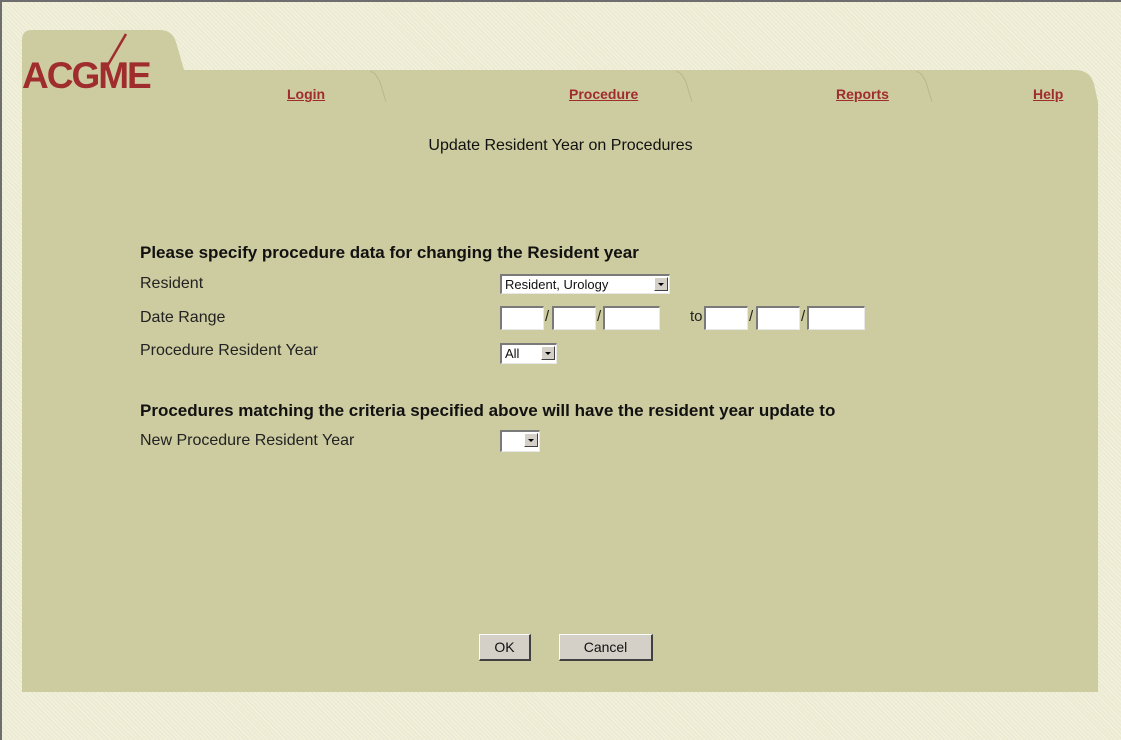  Describe the element at coordinates (862, 94) in the screenshot. I see `tab-reports: Reports` at that location.